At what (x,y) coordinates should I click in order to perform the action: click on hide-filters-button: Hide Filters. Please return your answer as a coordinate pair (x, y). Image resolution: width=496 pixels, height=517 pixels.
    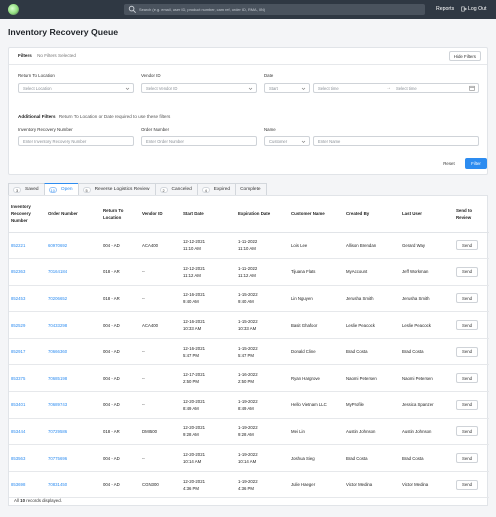
    Looking at the image, I should click on (464, 56).